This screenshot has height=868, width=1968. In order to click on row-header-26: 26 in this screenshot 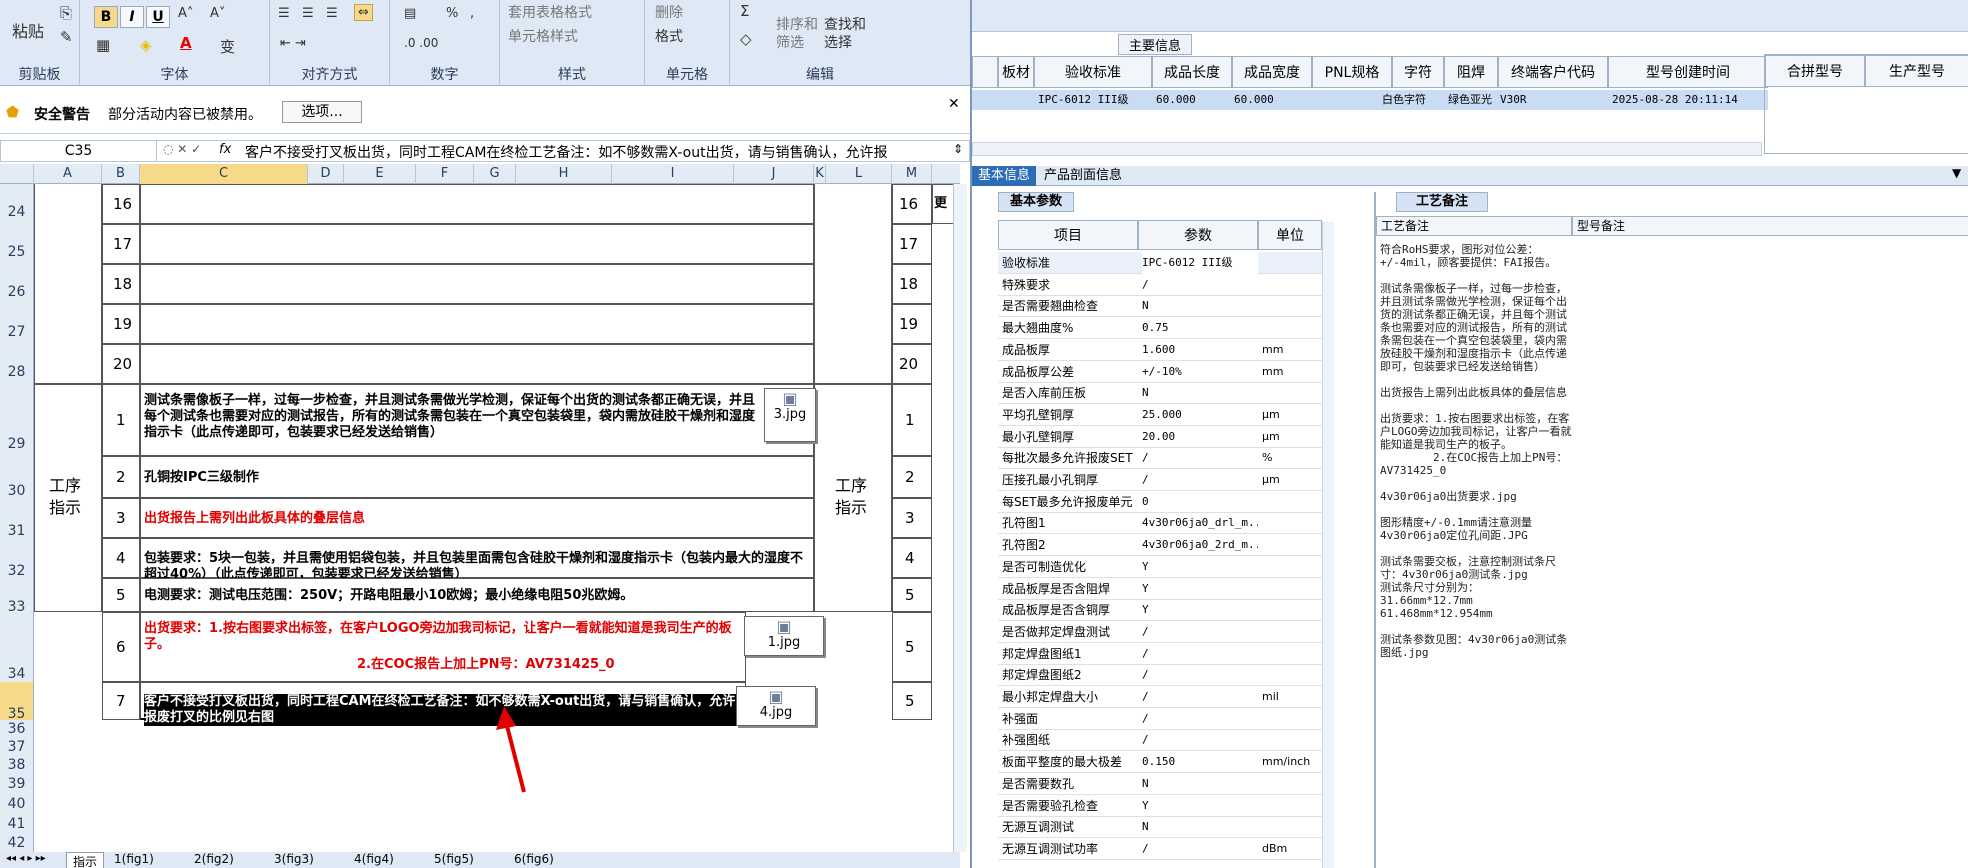, I will do `click(17, 284)`.